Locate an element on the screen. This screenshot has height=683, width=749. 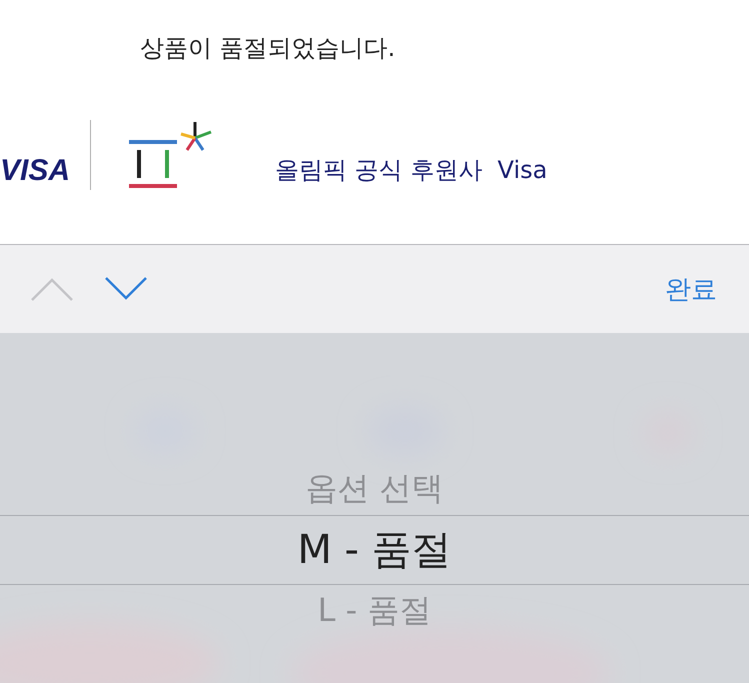
sponsor-text: 올림픽 공식 후원사 Visa is located at coordinates (411, 170).